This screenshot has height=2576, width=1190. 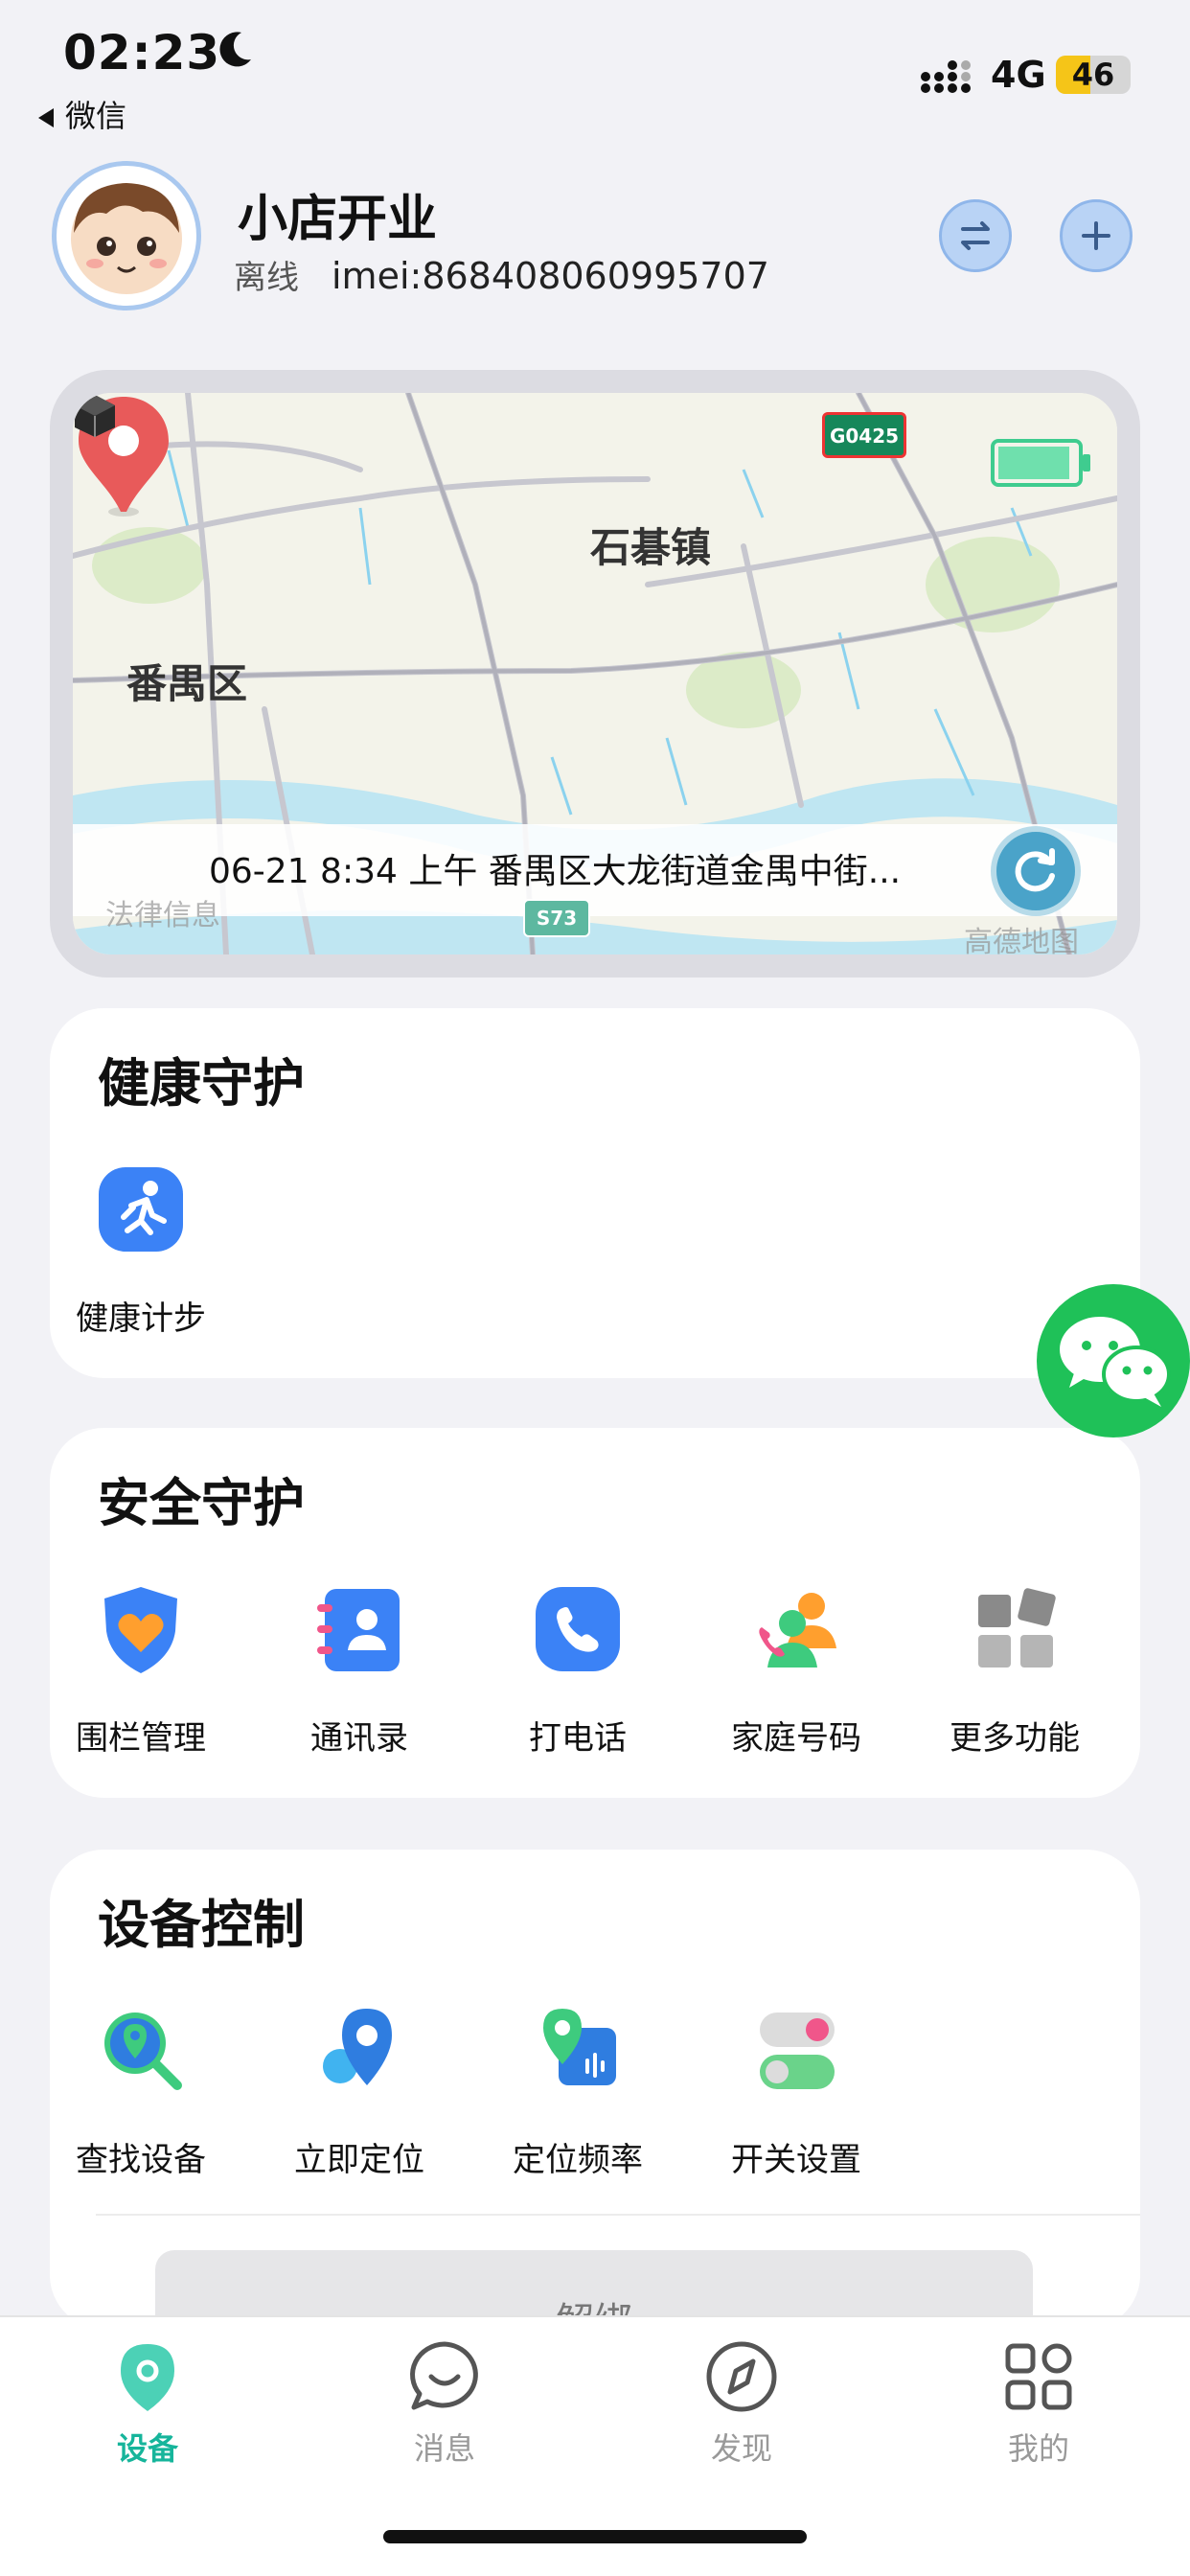 I want to click on control-section-title: 设备控制, so click(x=202, y=1925).